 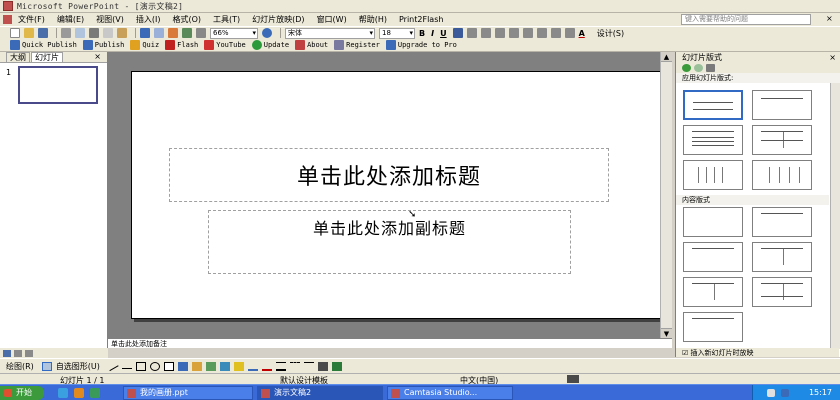 What do you see at coordinates (78, 366) in the screenshot?
I see `autoshapes-menu: 自选图形(U)` at bounding box center [78, 366].